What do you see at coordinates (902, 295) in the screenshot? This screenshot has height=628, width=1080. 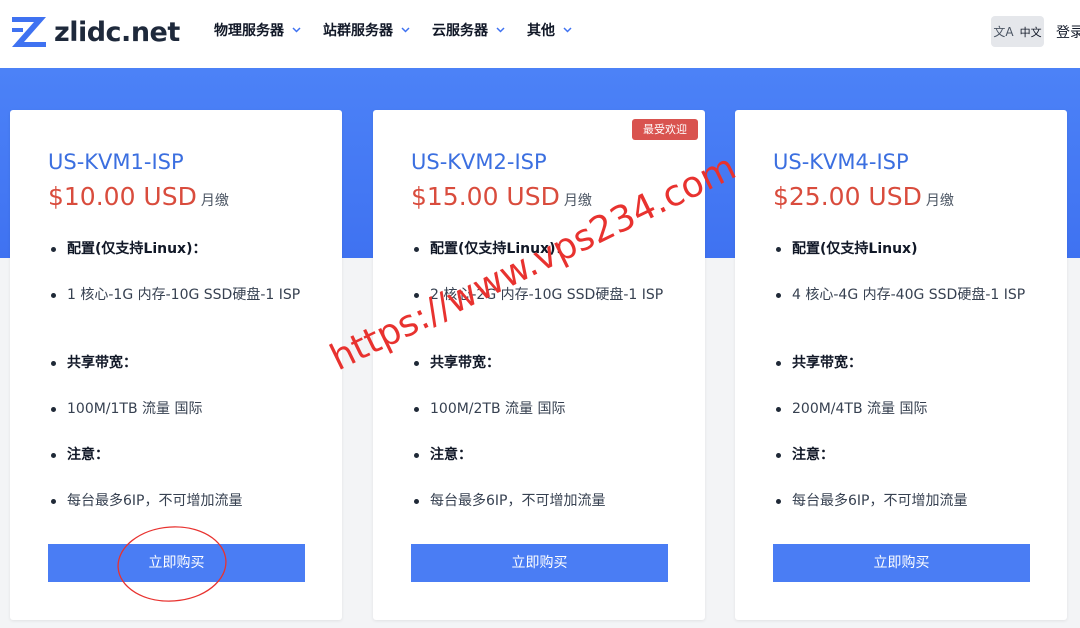 I see `feature-item: 4 核心-4G 内存-40G SSD硬盘-1 ISP` at bounding box center [902, 295].